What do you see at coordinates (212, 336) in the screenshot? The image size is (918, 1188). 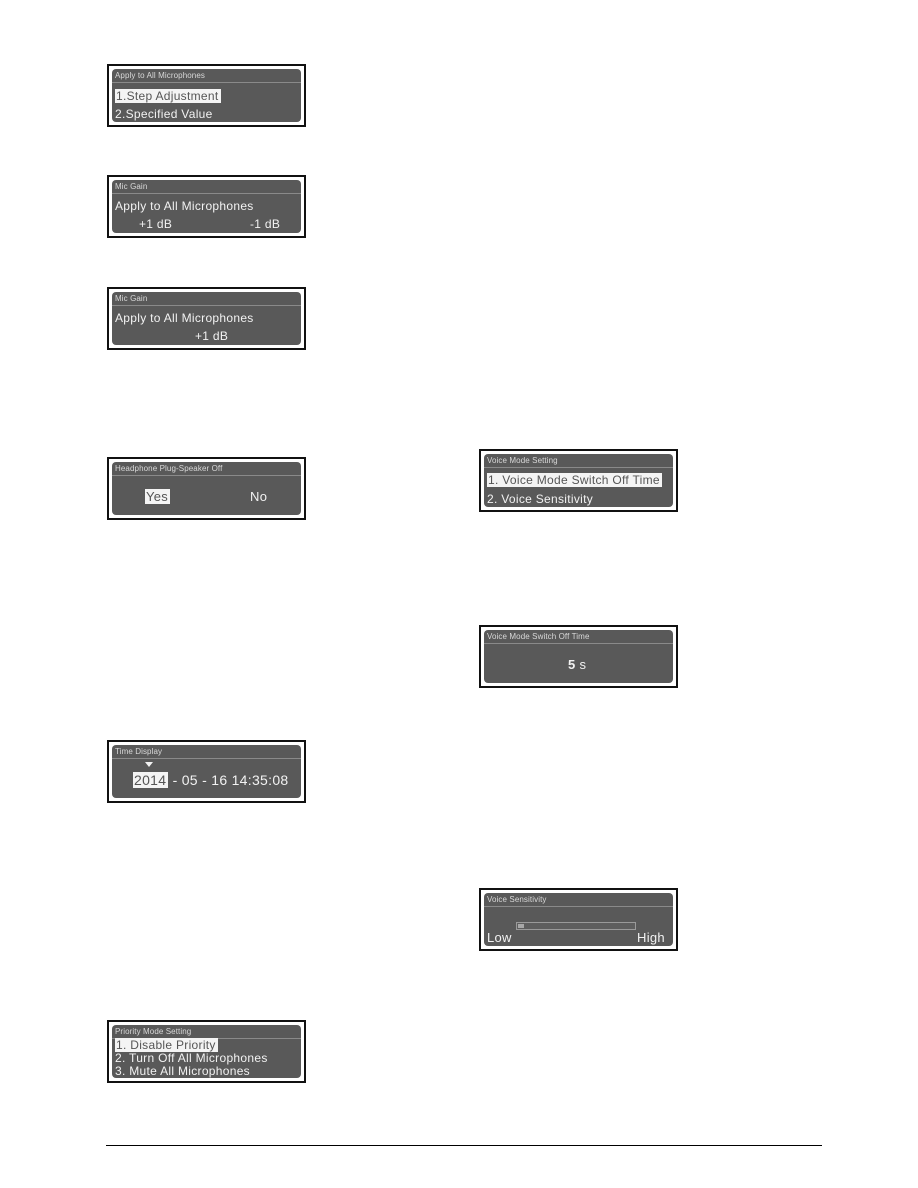 I see `gain-value: +1 dB` at bounding box center [212, 336].